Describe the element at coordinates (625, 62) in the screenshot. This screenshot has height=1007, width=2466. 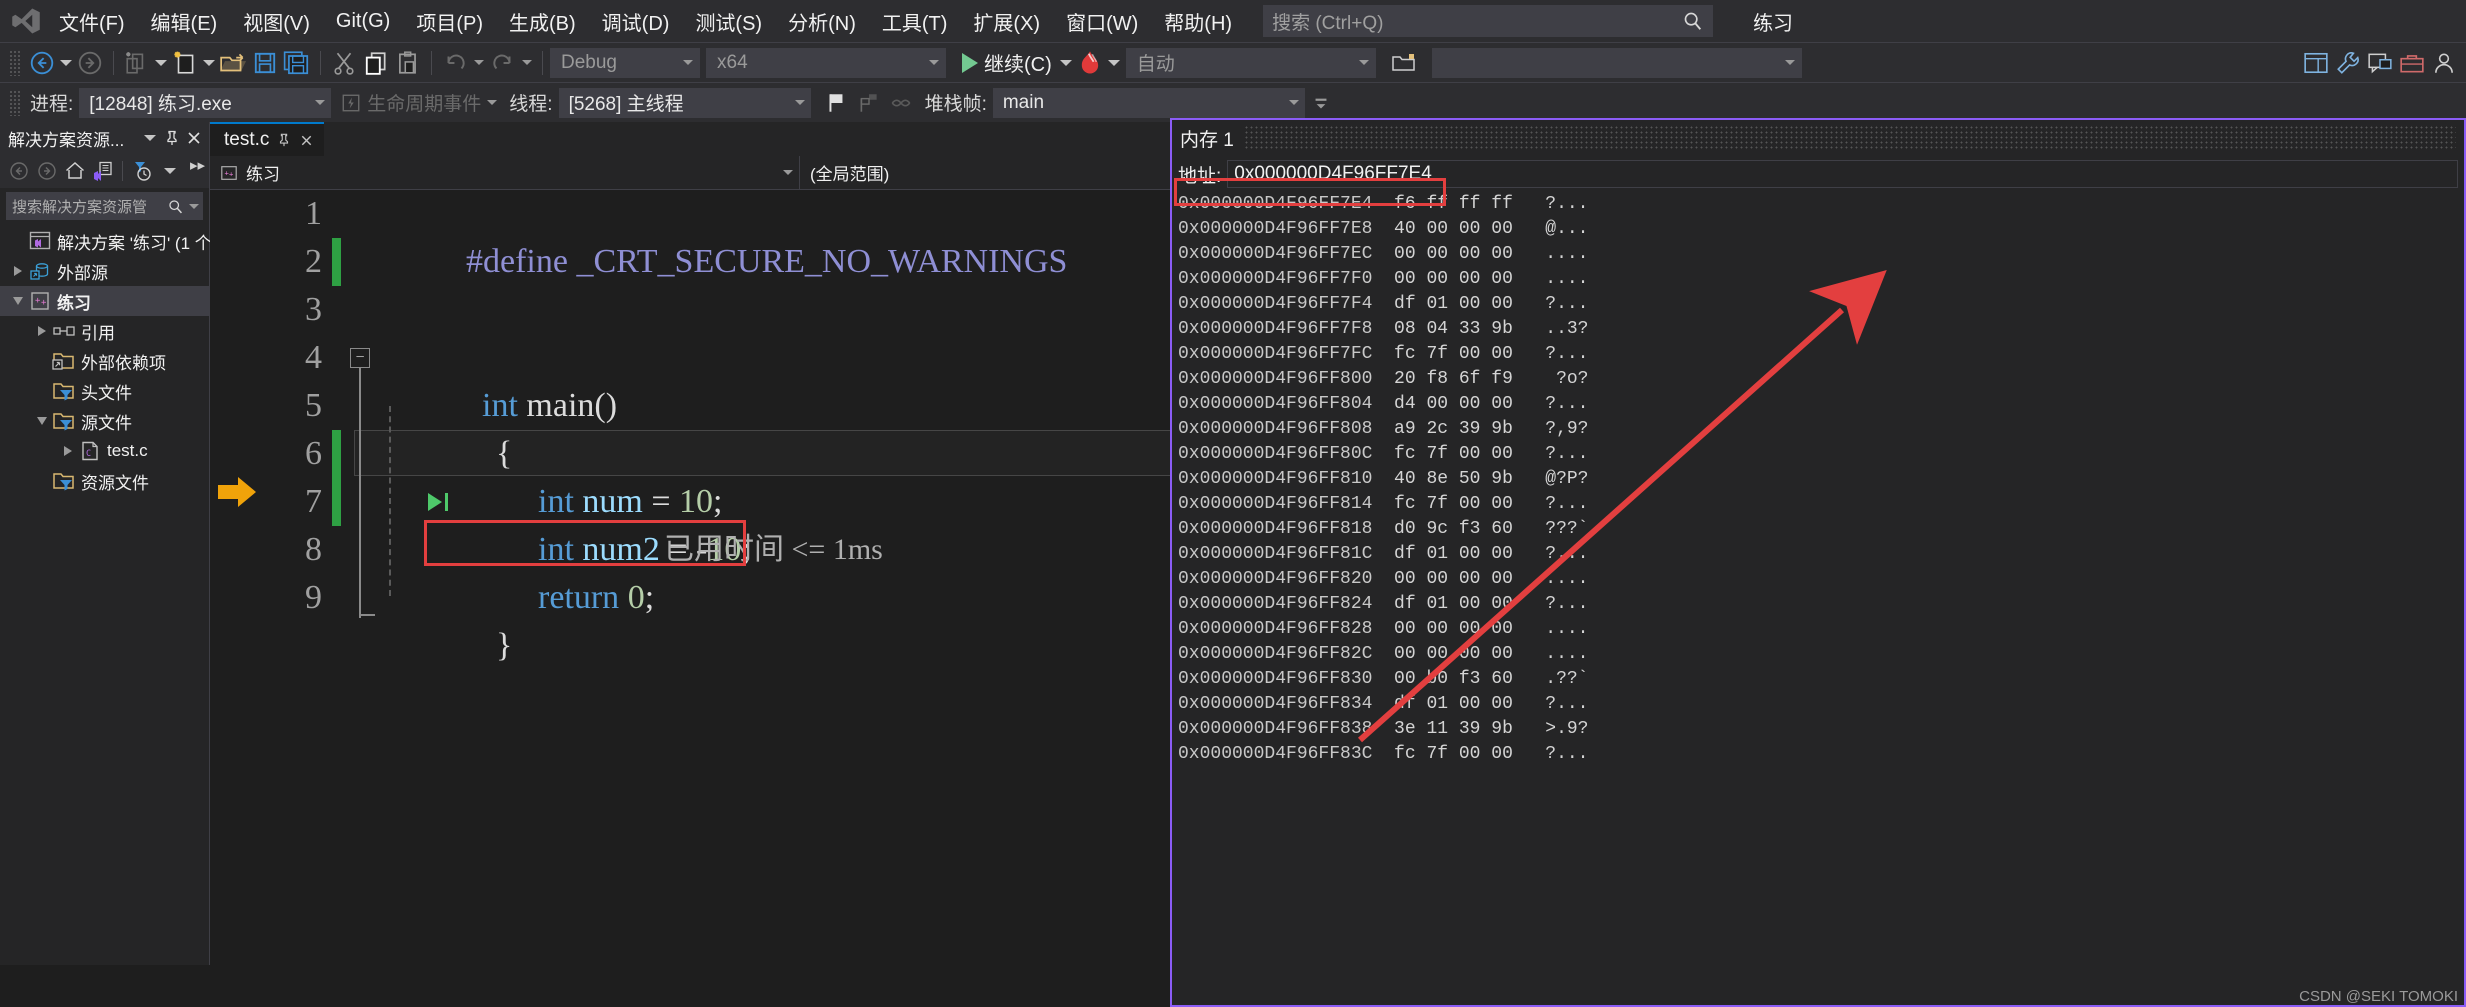
I see `build-configuration-dropdown: Debug` at that location.